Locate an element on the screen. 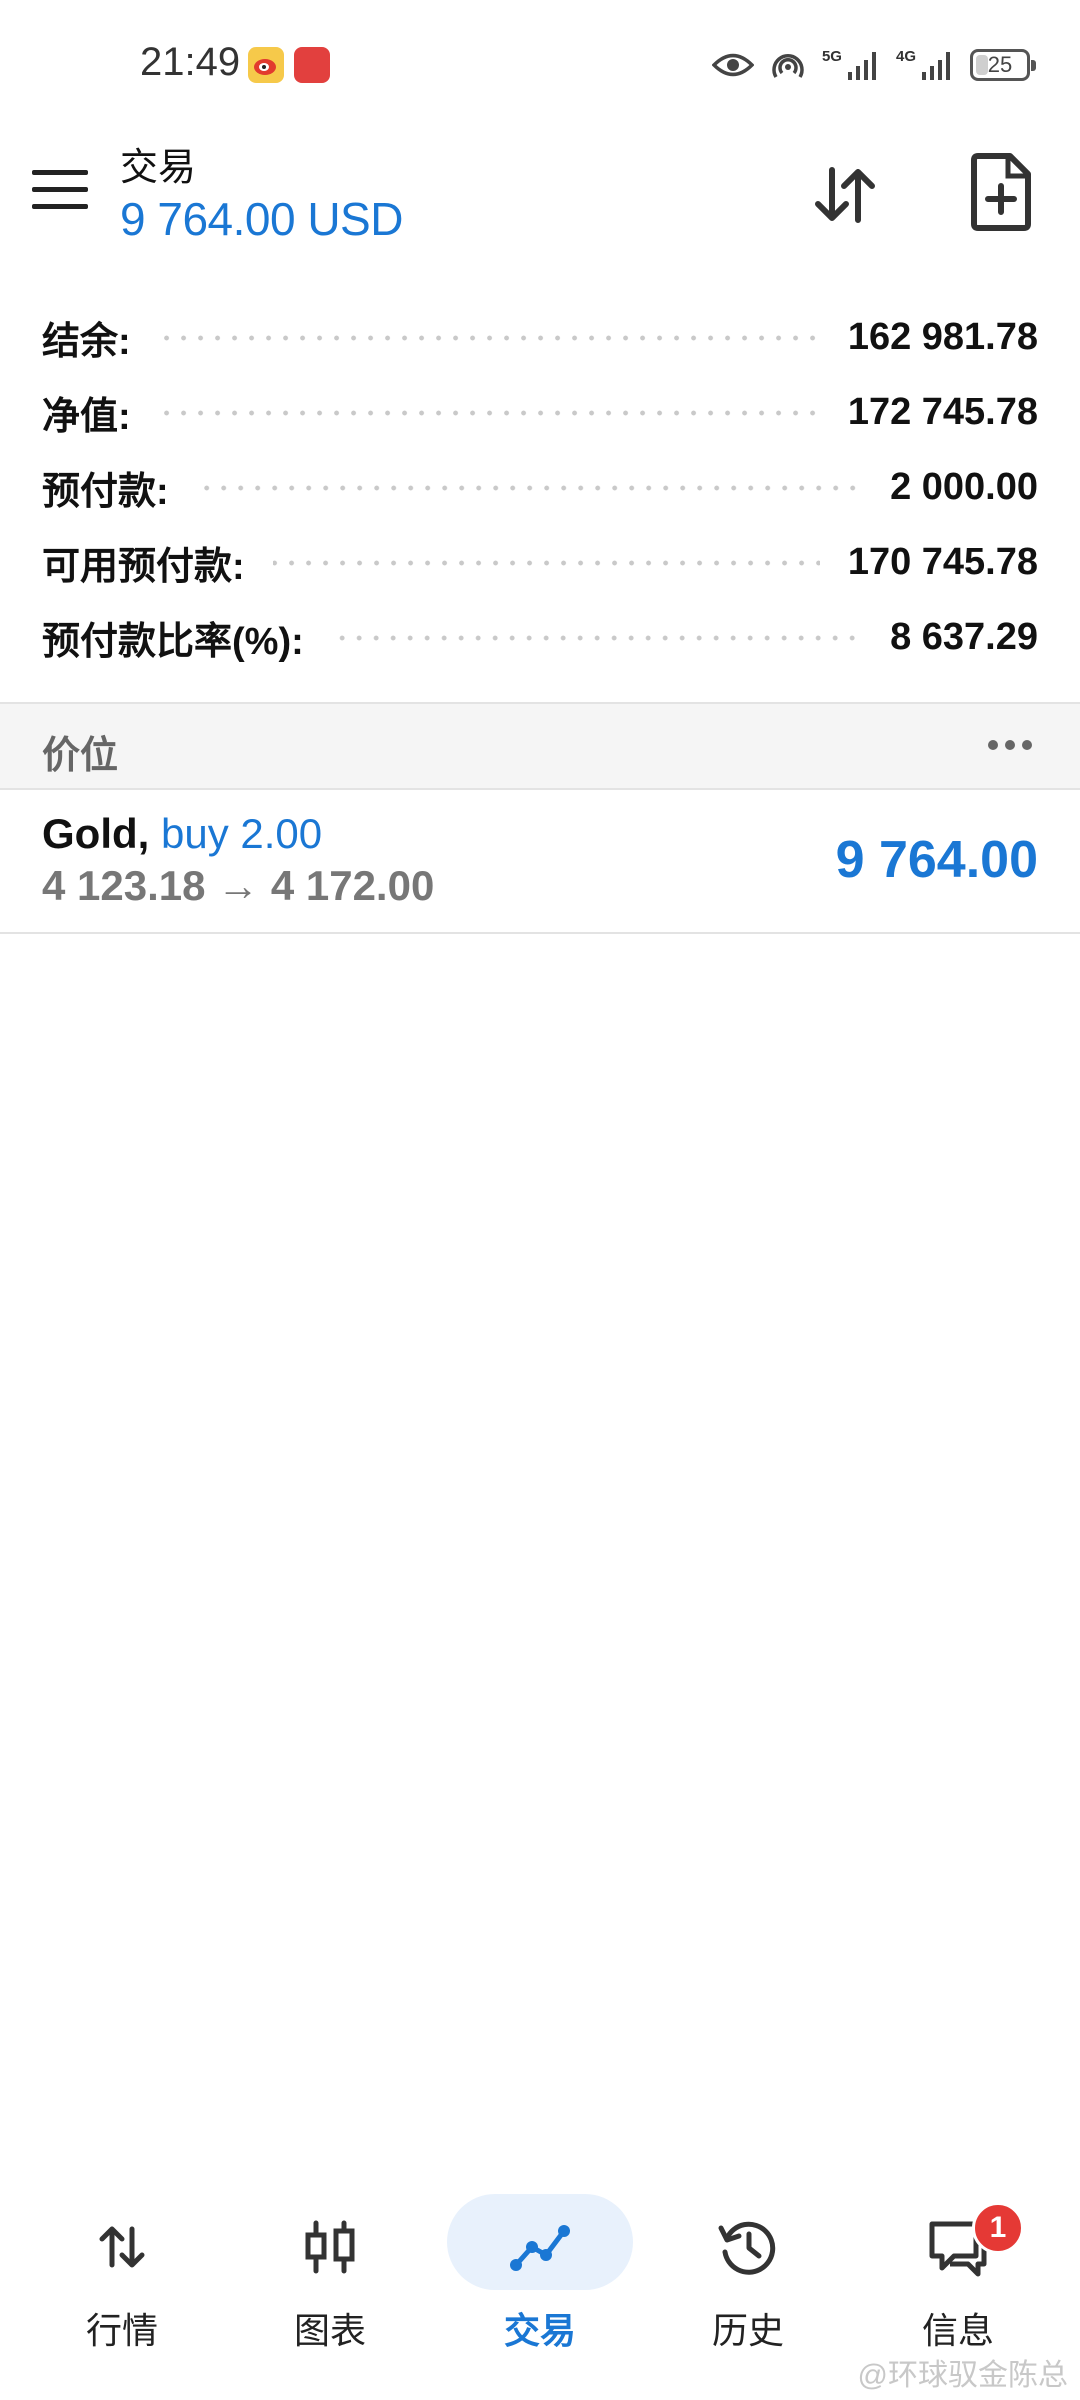  menu-button is located at coordinates (60, 192).